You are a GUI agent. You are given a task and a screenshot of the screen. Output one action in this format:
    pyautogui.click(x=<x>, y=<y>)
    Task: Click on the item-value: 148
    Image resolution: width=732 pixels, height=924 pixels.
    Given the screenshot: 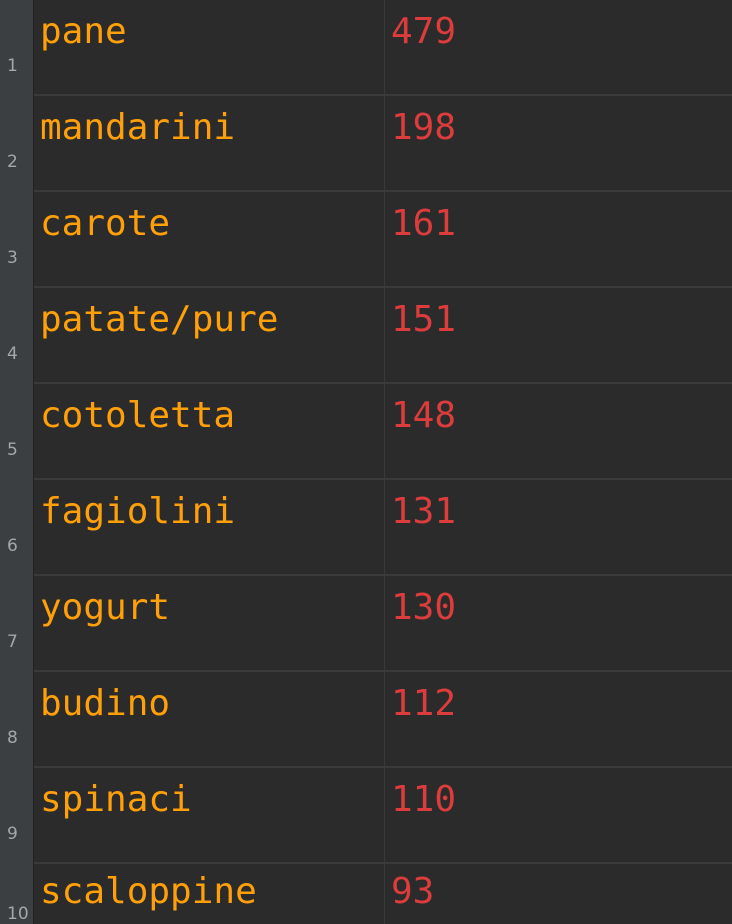 What is the action you would take?
    pyautogui.click(x=424, y=415)
    